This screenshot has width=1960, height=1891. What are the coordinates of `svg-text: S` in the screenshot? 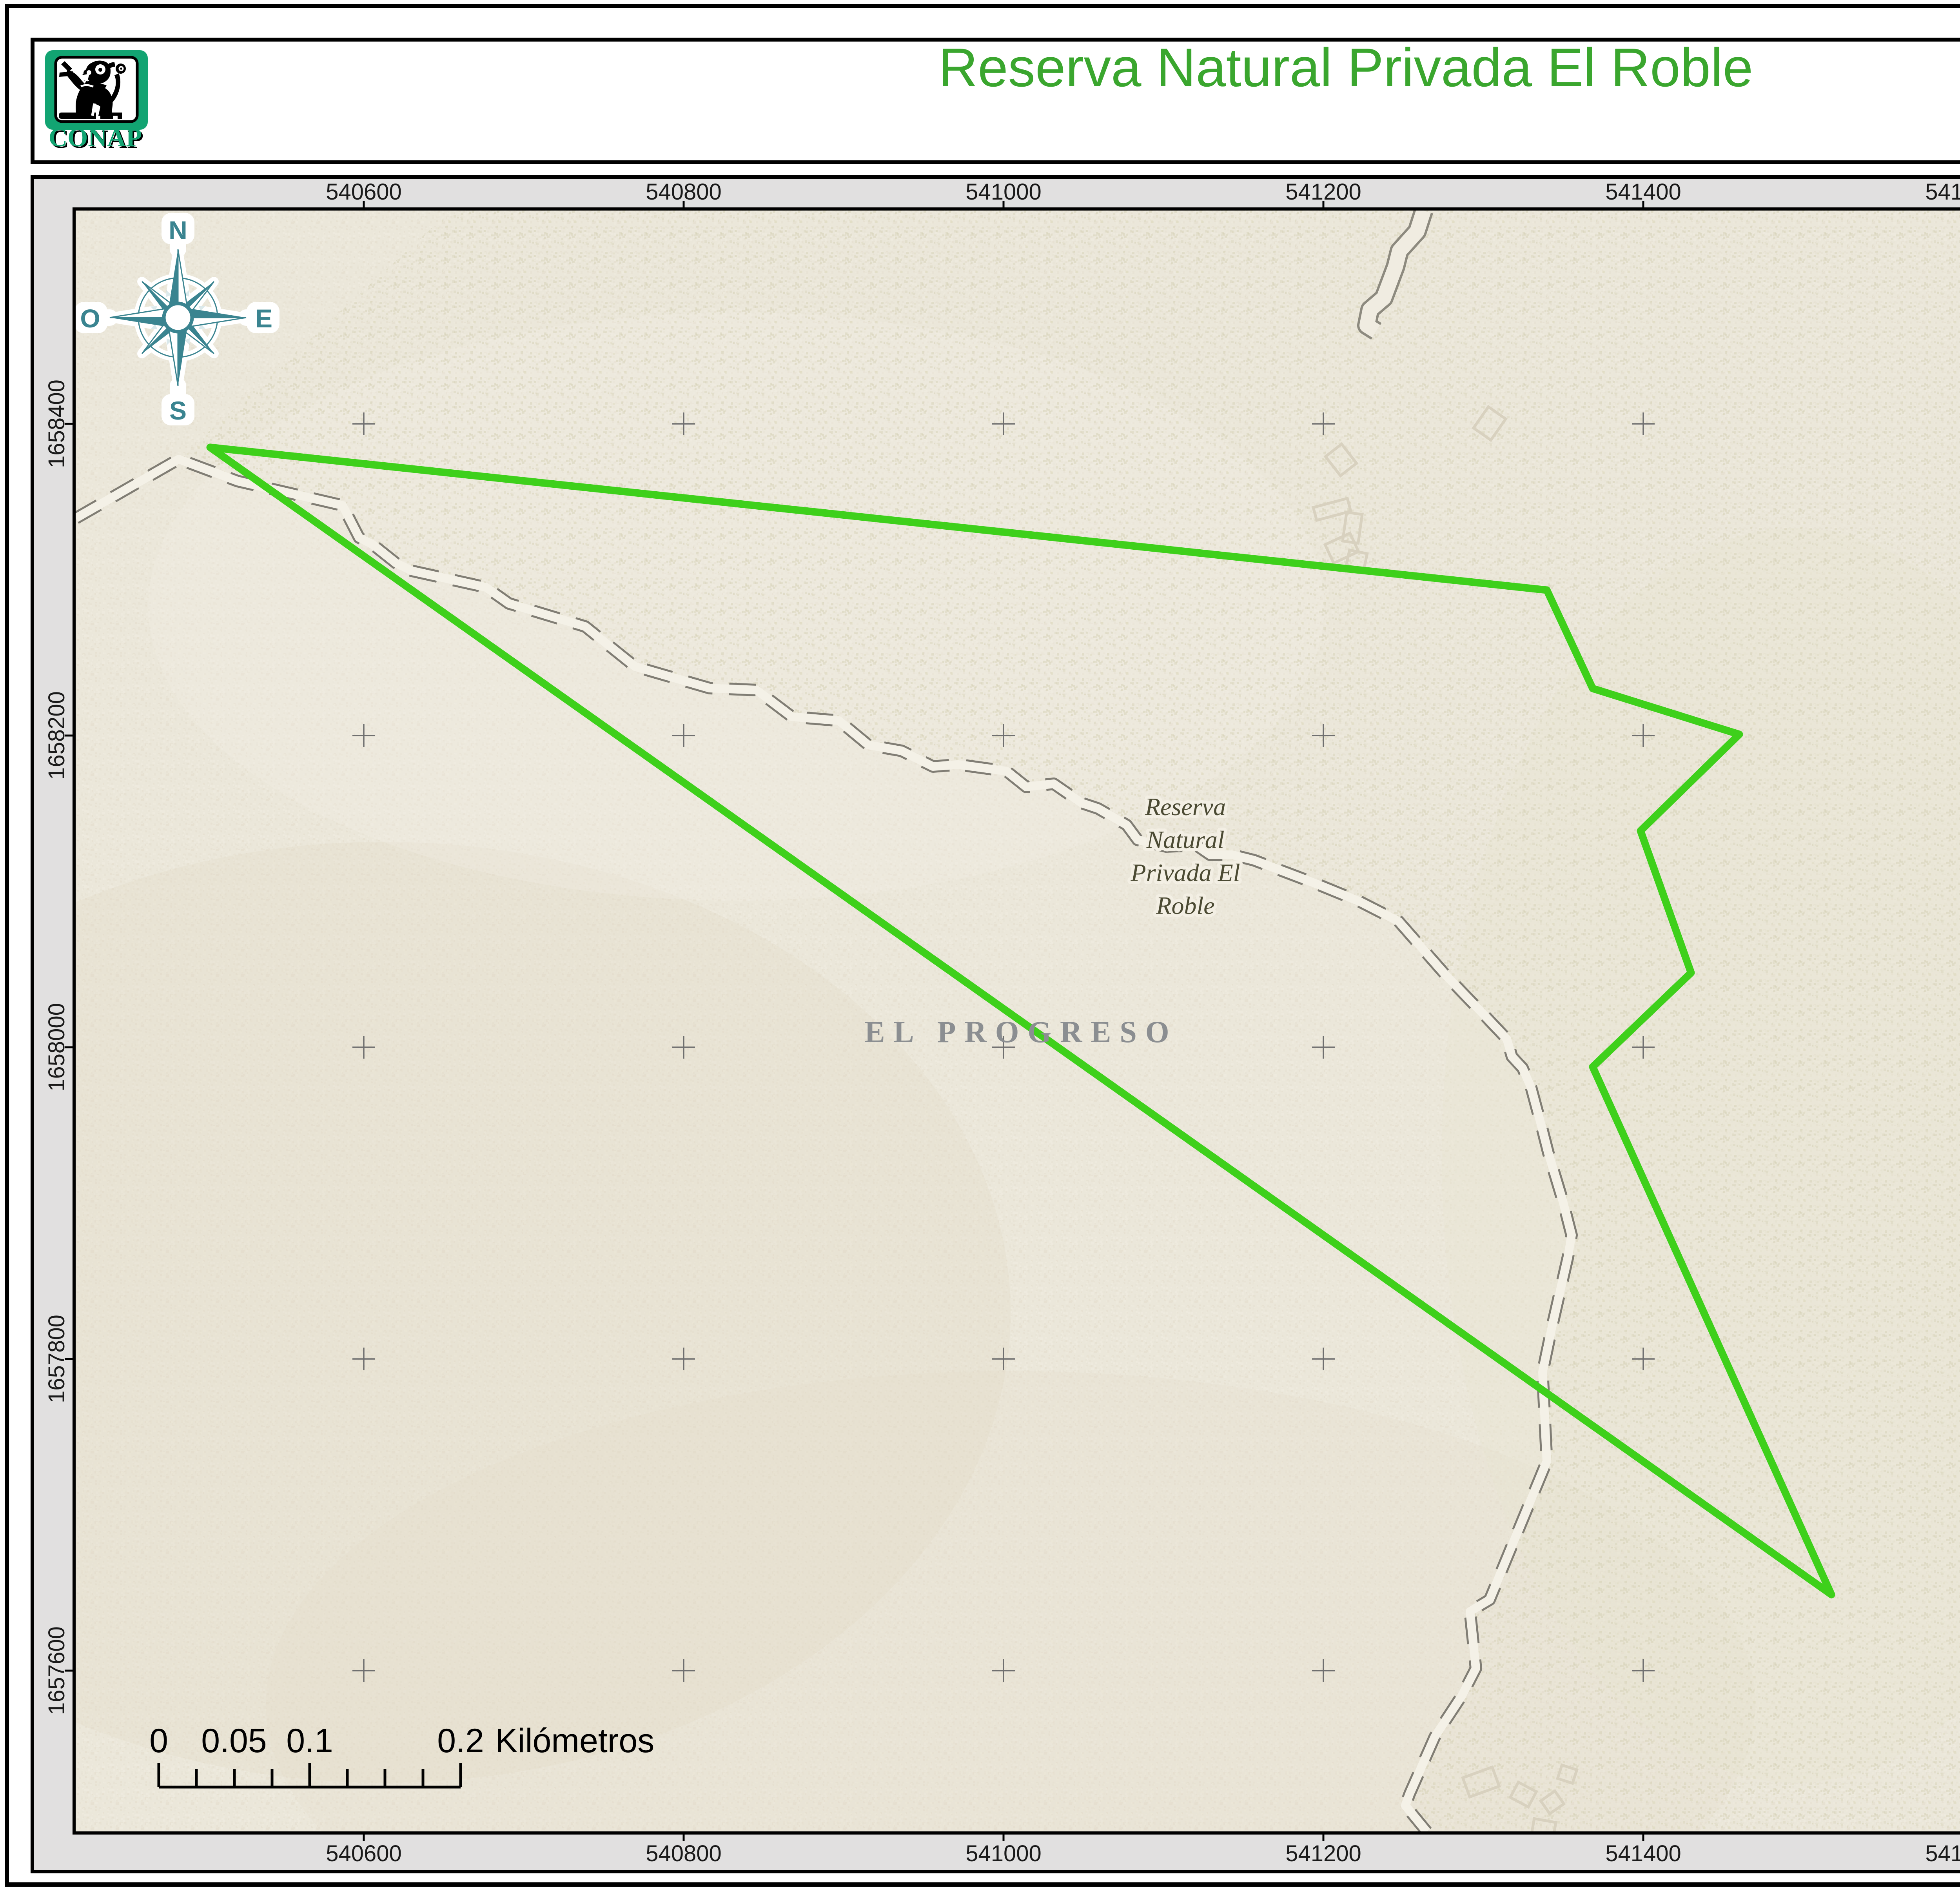 It's located at (178, 410).